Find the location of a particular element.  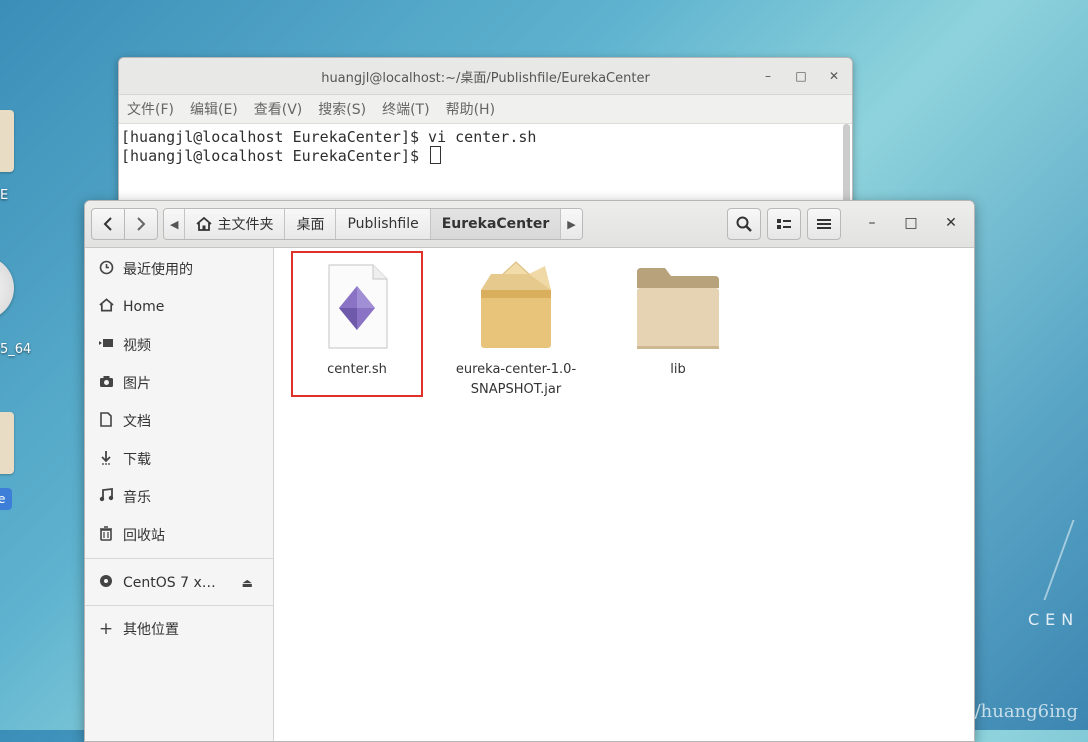

desktop-disc-icon is located at coordinates (7, 288).